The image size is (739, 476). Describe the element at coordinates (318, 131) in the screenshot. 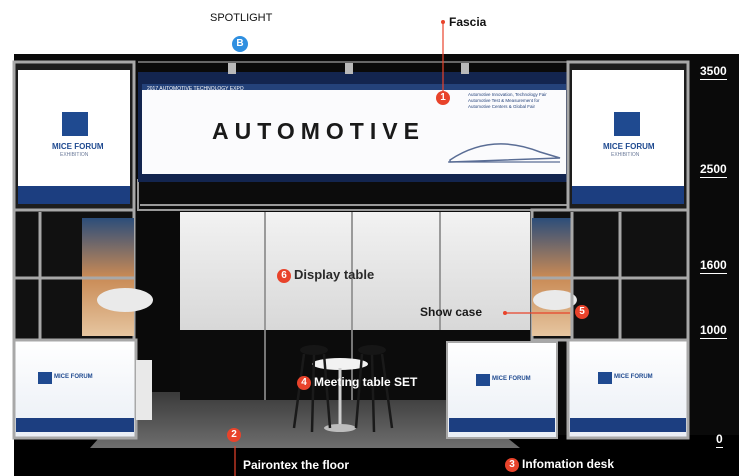

I see `fascia-title: AUTOMOTIVE` at that location.